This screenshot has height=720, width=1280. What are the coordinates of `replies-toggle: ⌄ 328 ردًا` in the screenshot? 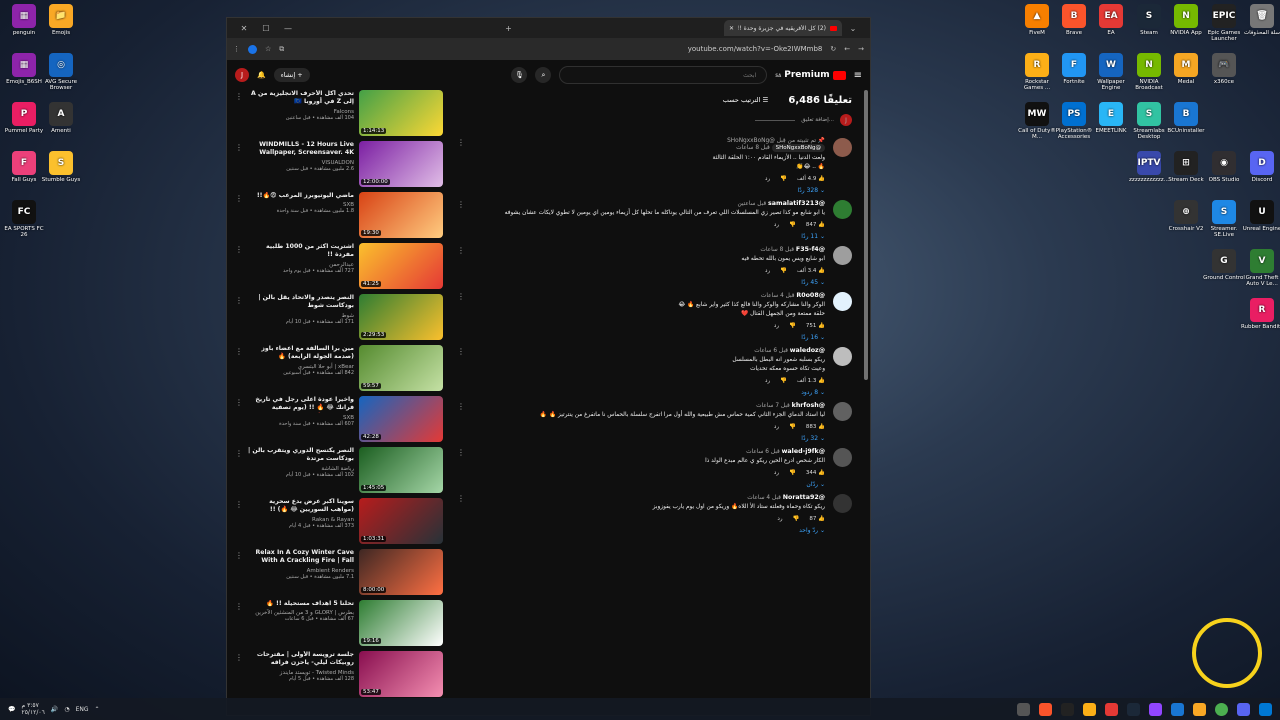 It's located at (641, 190).